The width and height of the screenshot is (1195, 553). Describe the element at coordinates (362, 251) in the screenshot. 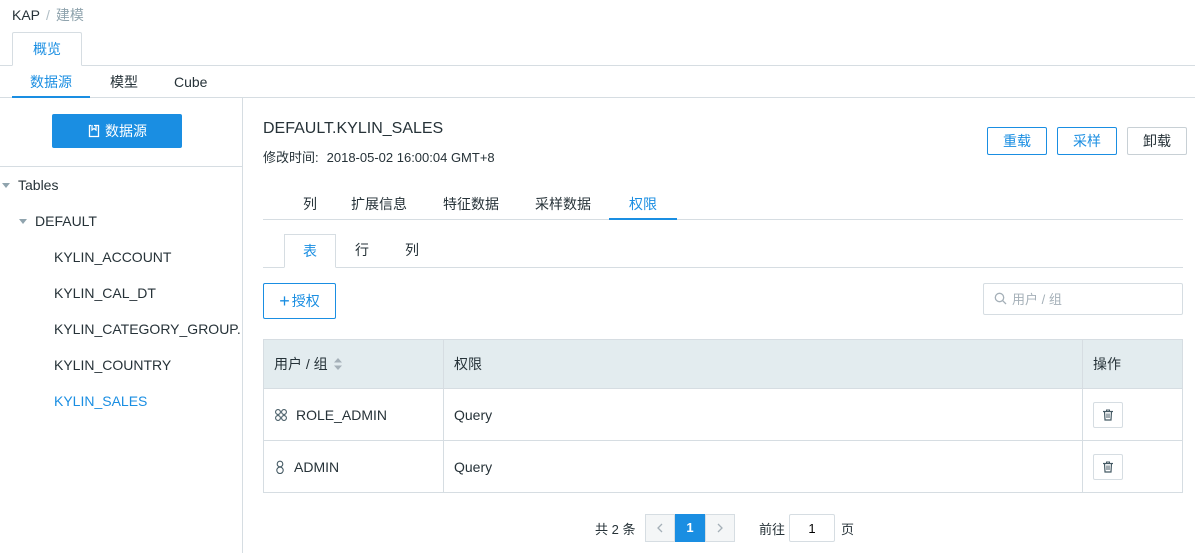

I see `tab-row-acl: 行` at that location.